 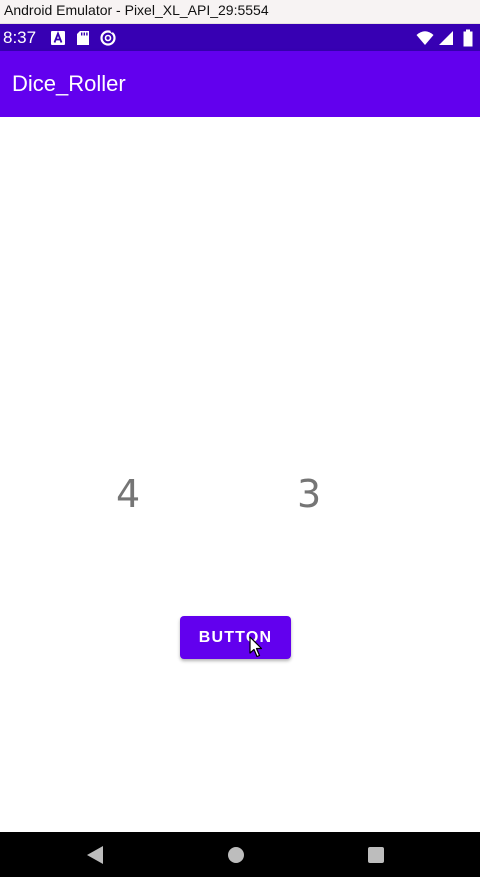 I want to click on data-saver-icon, so click(x=108, y=37).